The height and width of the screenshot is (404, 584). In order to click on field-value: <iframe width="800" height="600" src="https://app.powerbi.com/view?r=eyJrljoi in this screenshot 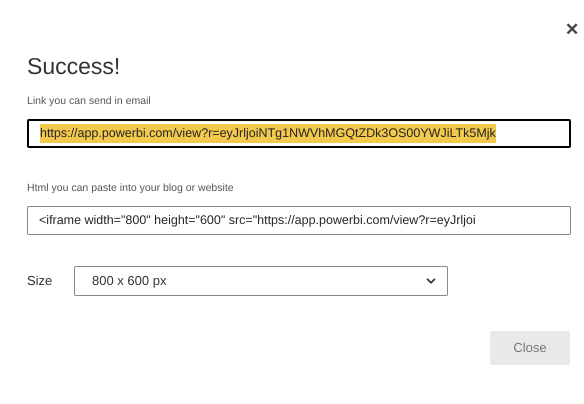, I will do `click(257, 220)`.